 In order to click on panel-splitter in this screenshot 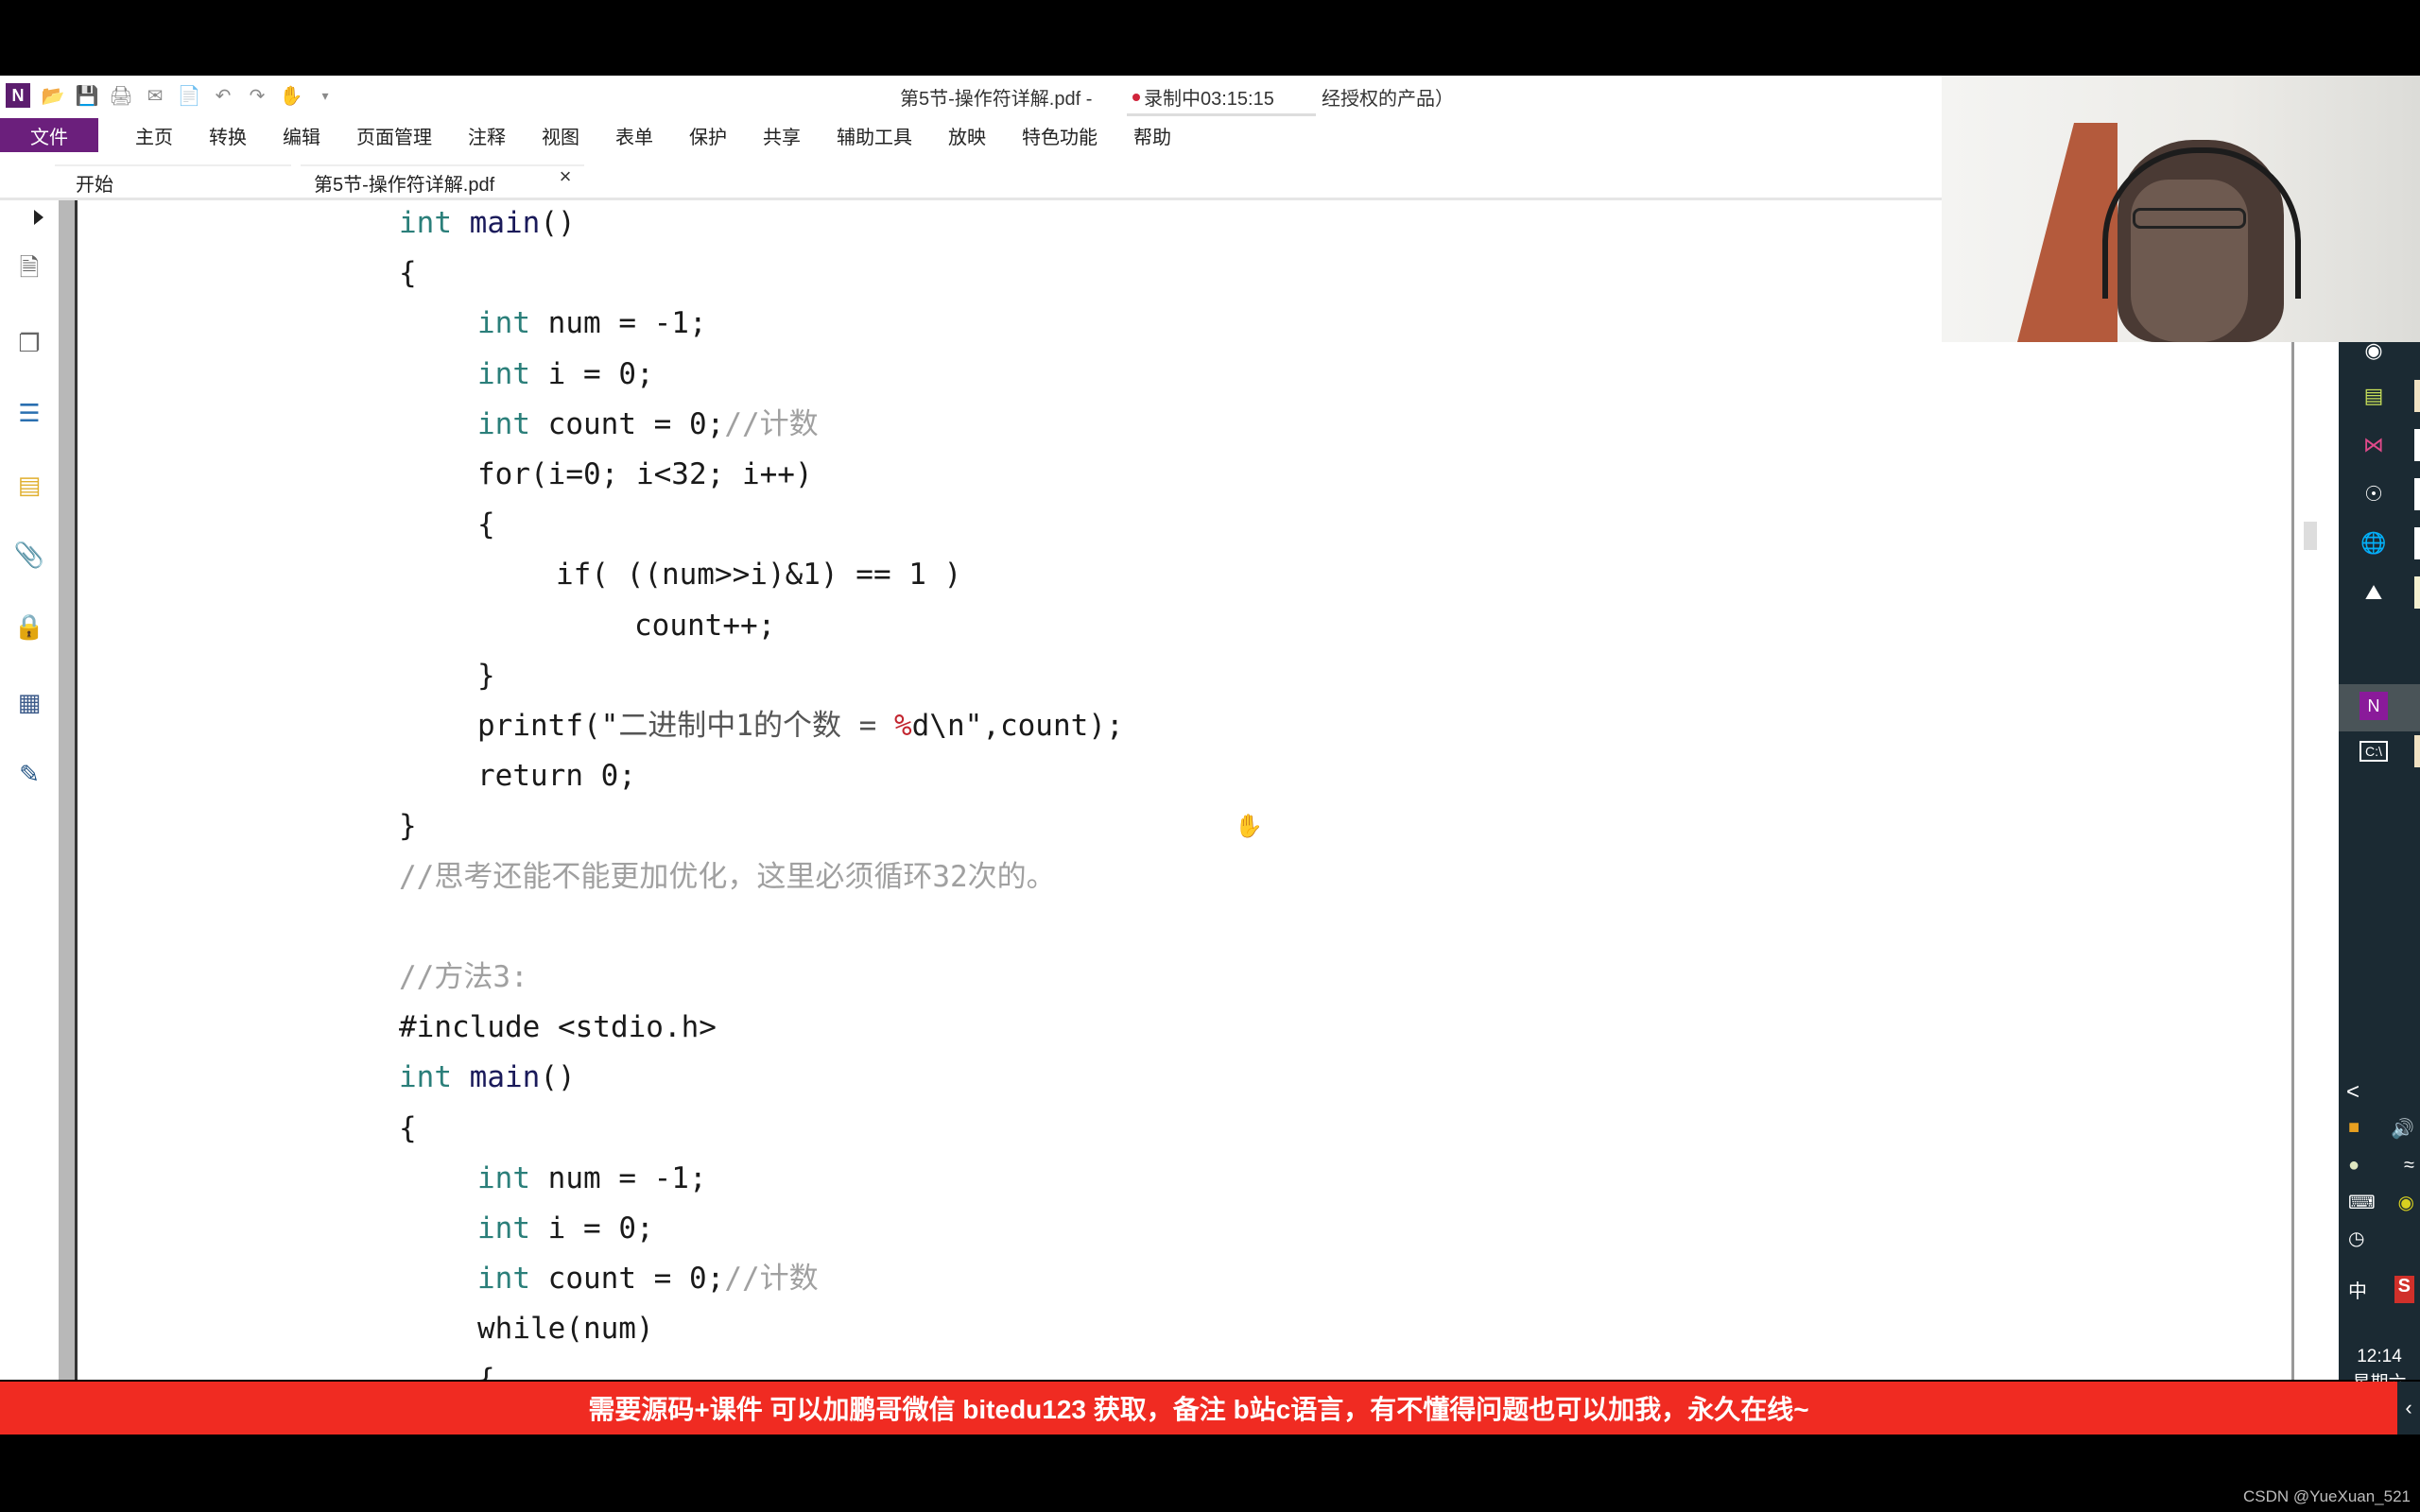, I will do `click(68, 790)`.